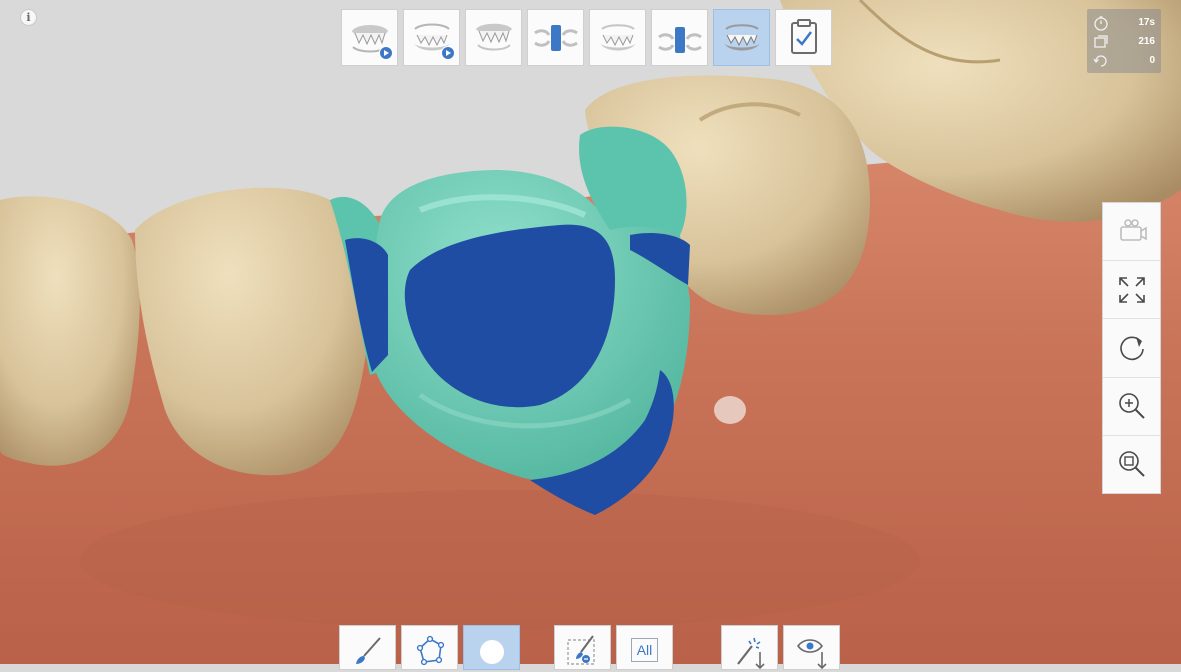 The width and height of the screenshot is (1181, 672). Describe the element at coordinates (1124, 22) in the screenshot. I see `scan-time-row: 17s` at that location.